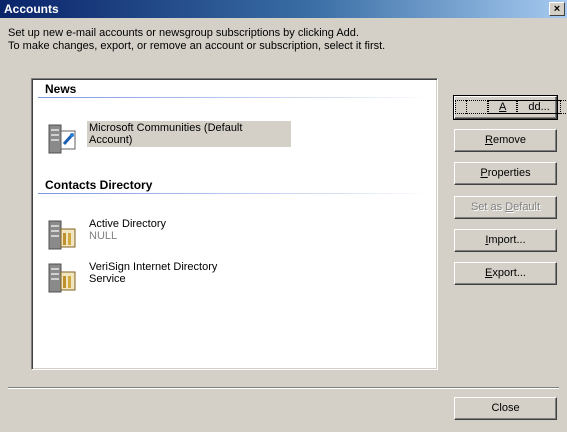 The image size is (567, 432). I want to click on close-button: Close, so click(505, 408).